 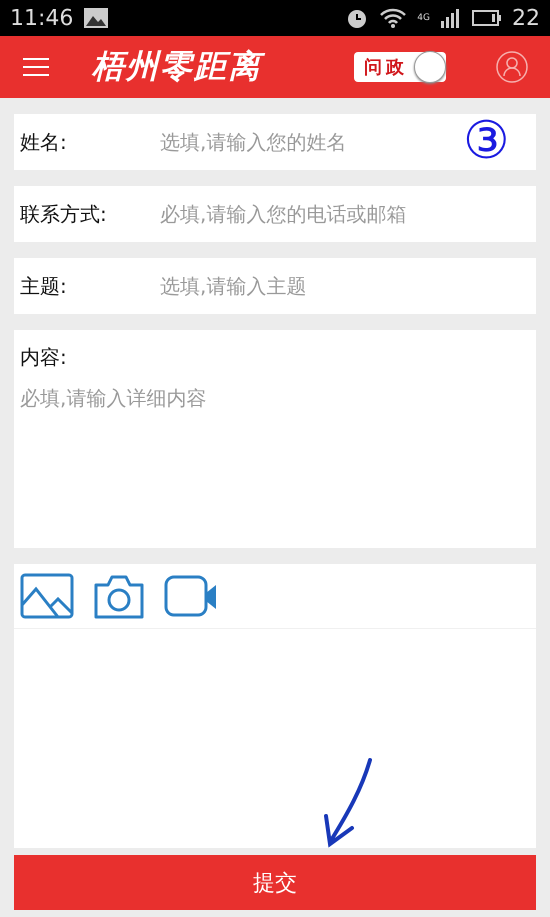 What do you see at coordinates (526, 18) in the screenshot?
I see `battery-level: 22` at bounding box center [526, 18].